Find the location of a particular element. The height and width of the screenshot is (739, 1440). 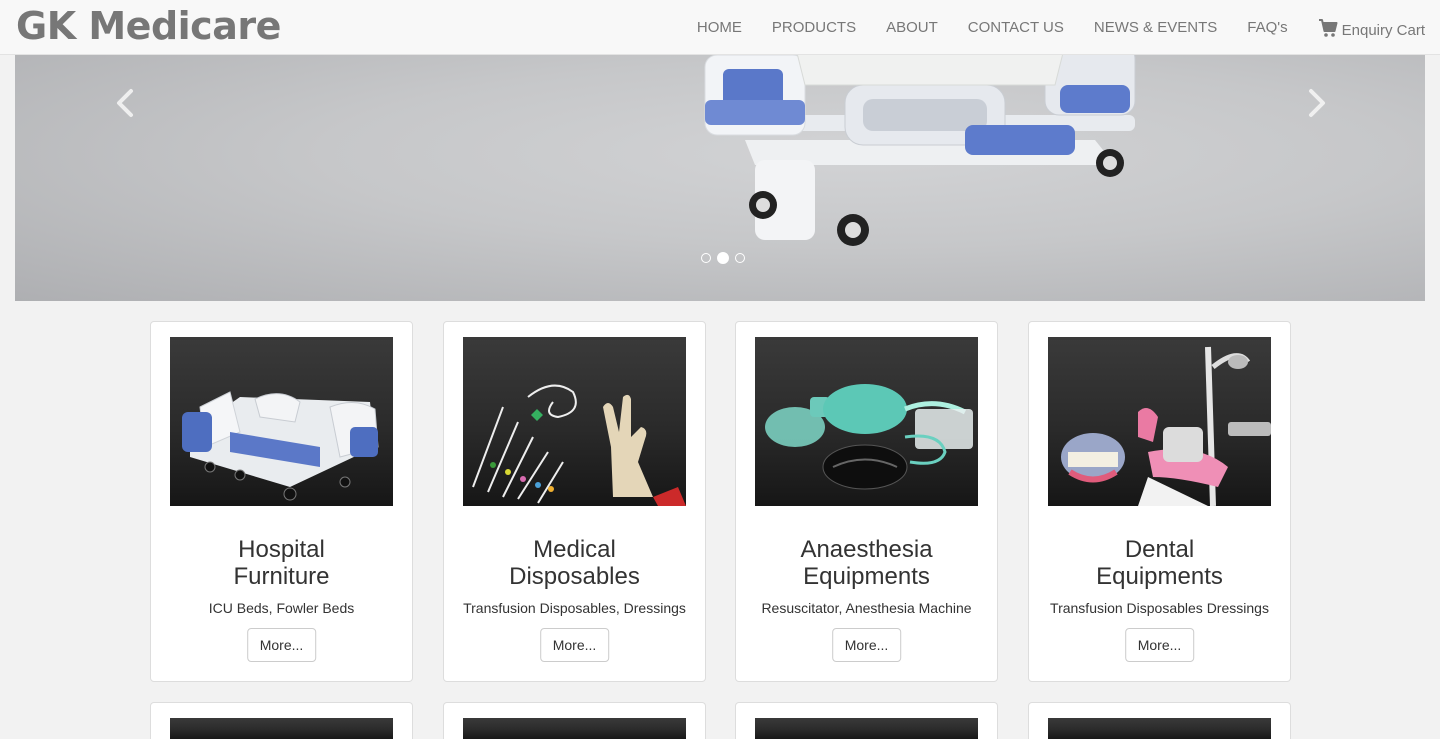

carousel-indicators is located at coordinates (723, 258).